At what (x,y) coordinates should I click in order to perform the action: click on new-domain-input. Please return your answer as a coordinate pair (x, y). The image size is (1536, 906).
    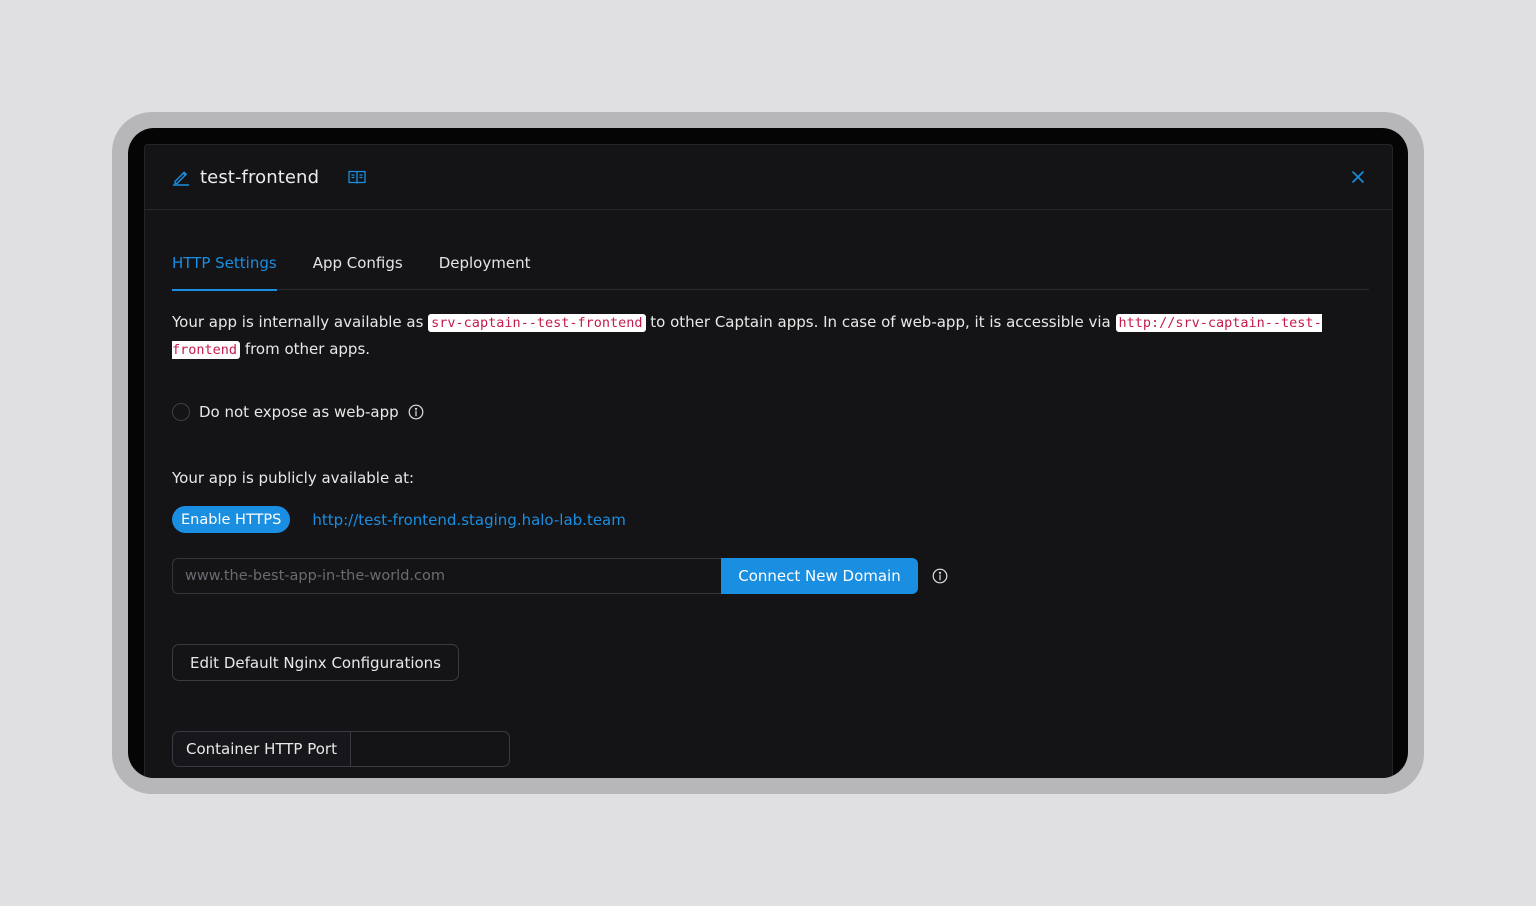
    Looking at the image, I should click on (446, 576).